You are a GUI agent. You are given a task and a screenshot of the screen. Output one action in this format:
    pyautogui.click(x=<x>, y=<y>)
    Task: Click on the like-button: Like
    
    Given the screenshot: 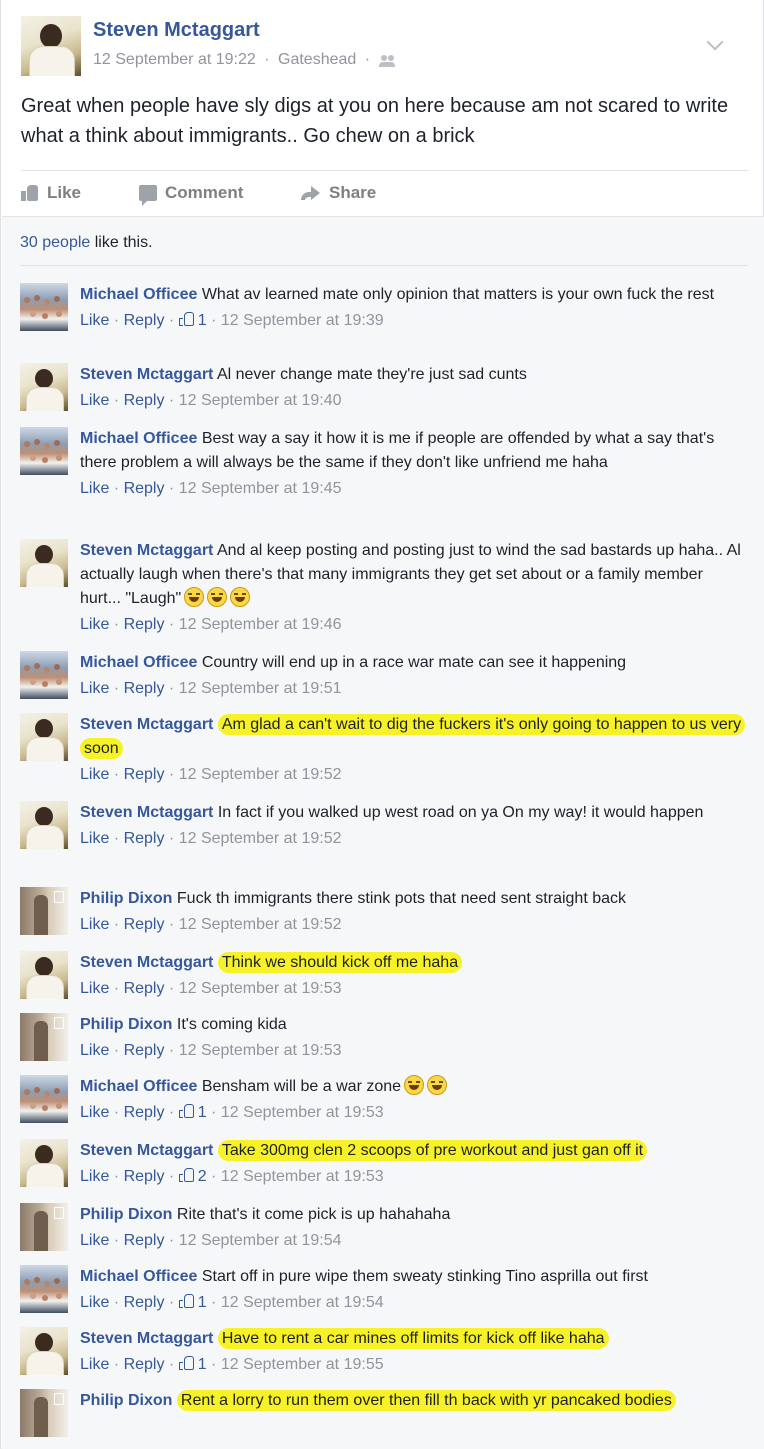 What is the action you would take?
    pyautogui.click(x=51, y=193)
    